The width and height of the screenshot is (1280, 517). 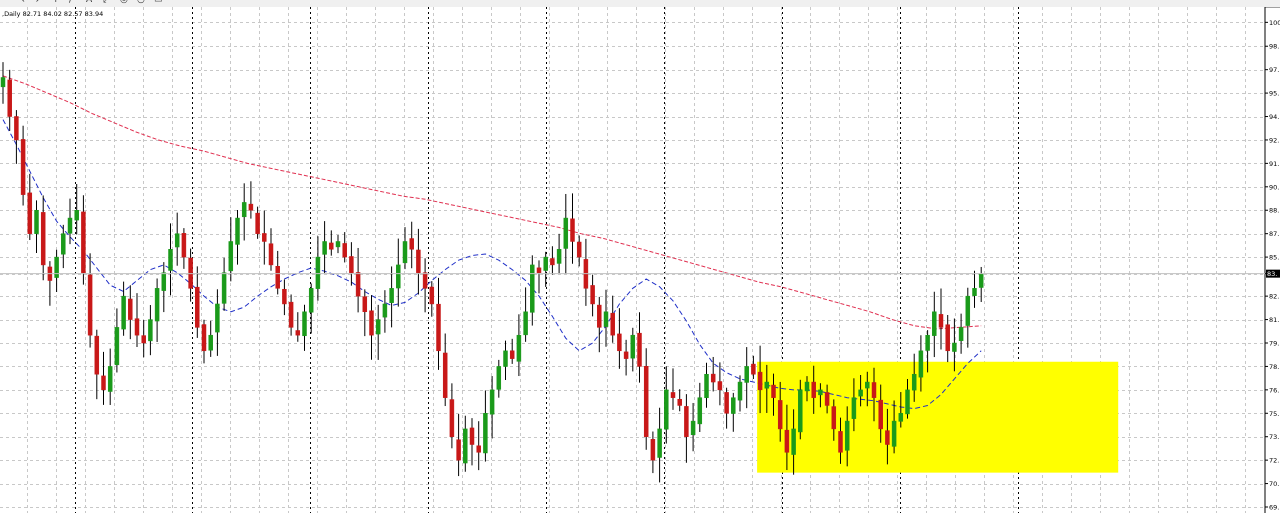 I want to click on y-tick-label: 92., so click(x=1274, y=140).